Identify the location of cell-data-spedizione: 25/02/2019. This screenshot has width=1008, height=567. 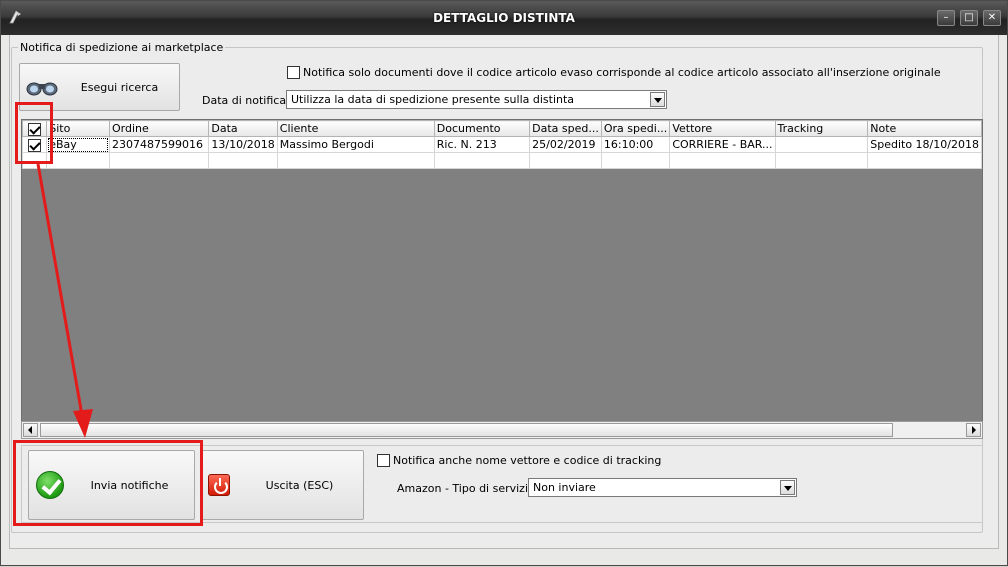
(565, 144).